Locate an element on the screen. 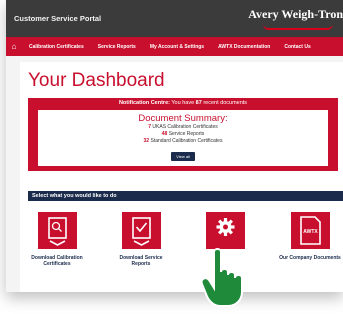  tile-label: Download Calibration Certificates is located at coordinates (57, 261).